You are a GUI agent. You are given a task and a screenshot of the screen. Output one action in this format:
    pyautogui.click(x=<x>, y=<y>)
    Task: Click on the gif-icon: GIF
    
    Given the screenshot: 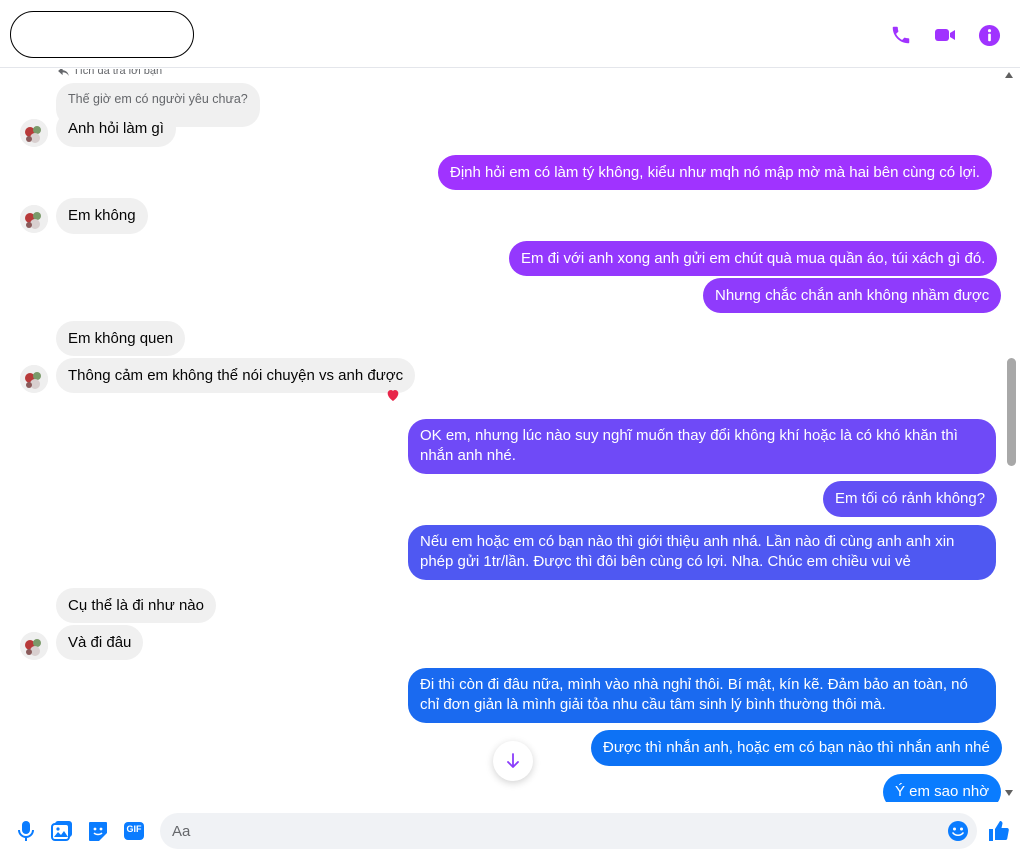 What is the action you would take?
    pyautogui.click(x=134, y=831)
    